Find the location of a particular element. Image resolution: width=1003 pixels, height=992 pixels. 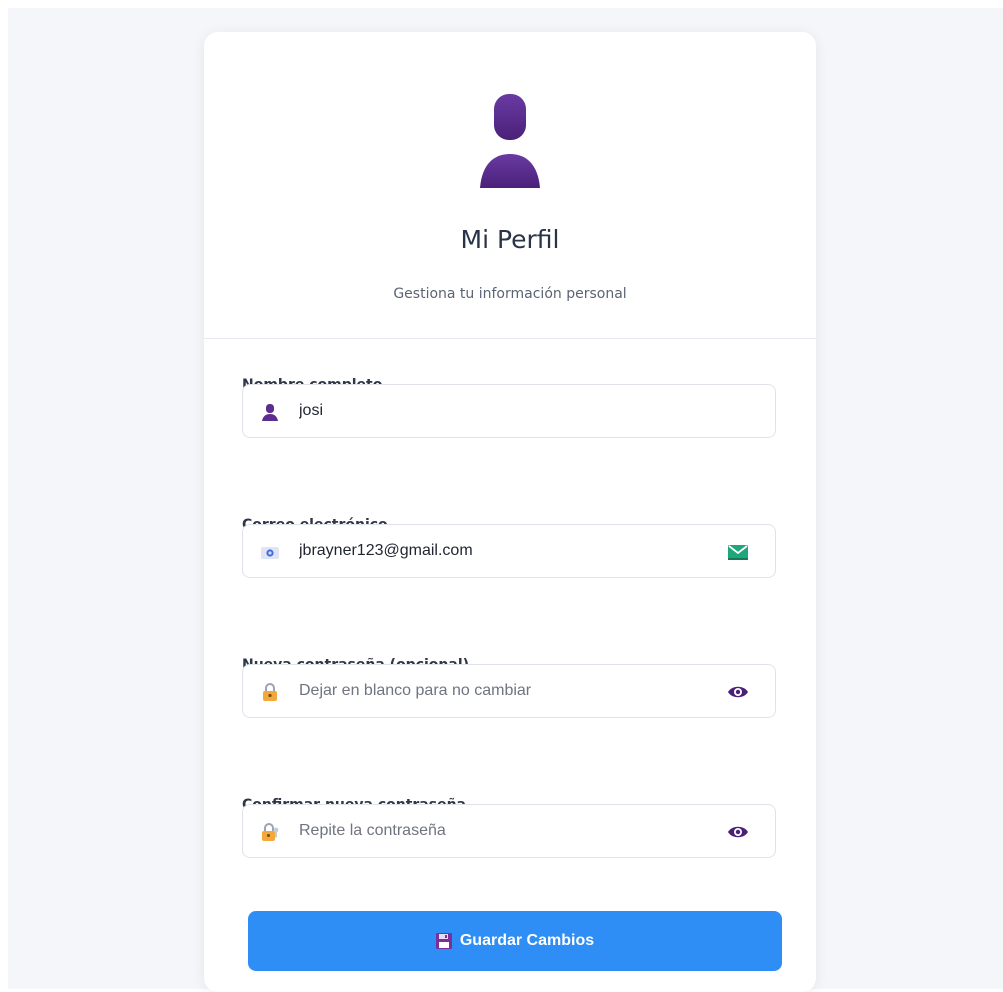

page-title: Mi Perfil is located at coordinates (510, 239).